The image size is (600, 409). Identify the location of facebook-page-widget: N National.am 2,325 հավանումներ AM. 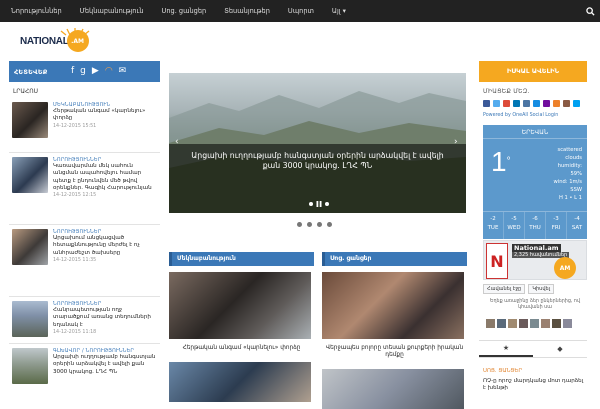
(535, 260).